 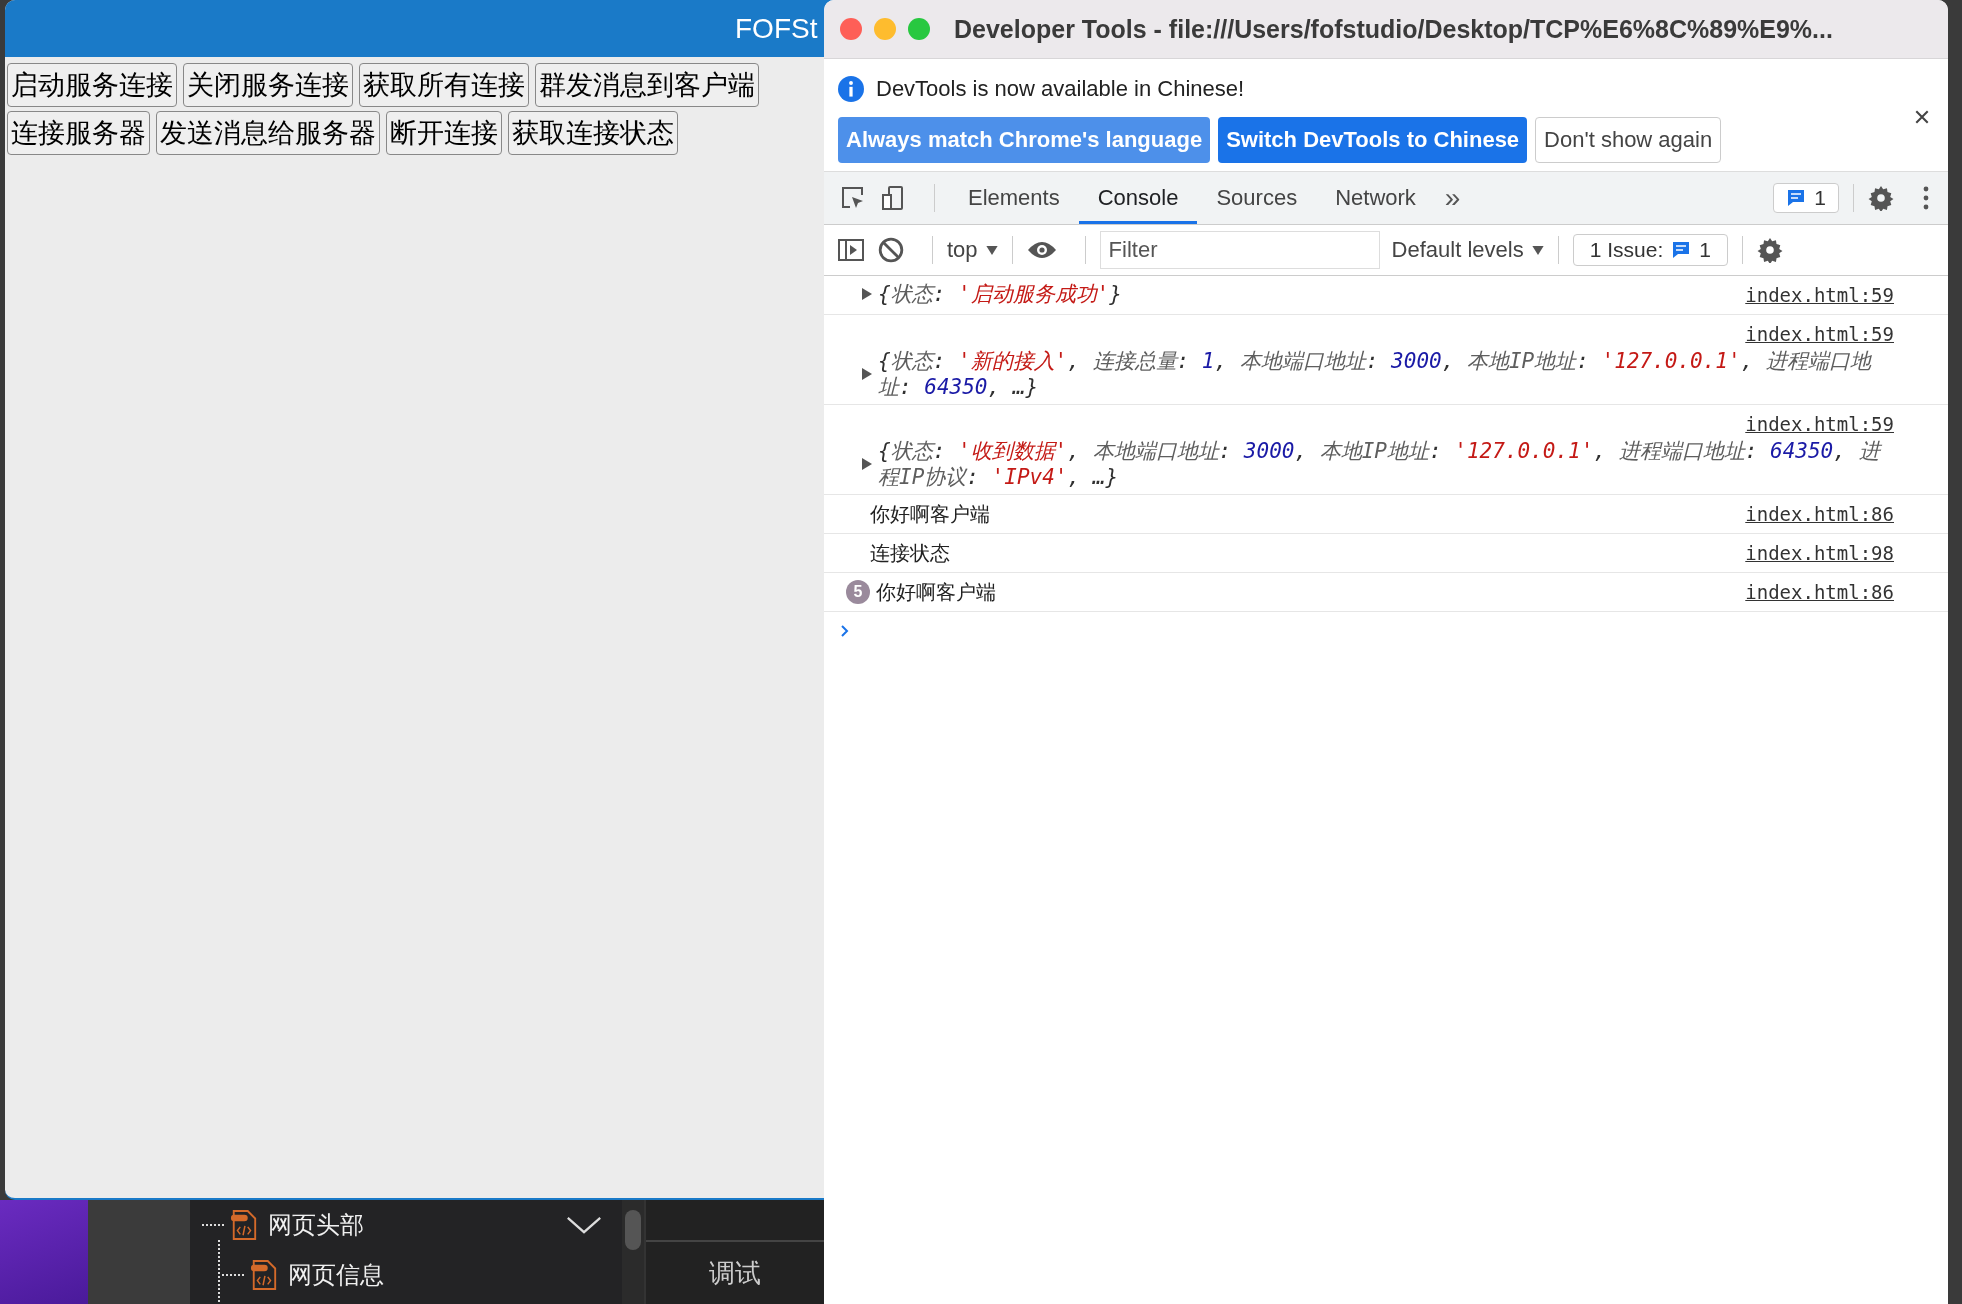 I want to click on source-link: index.html:98, so click(x=1819, y=553).